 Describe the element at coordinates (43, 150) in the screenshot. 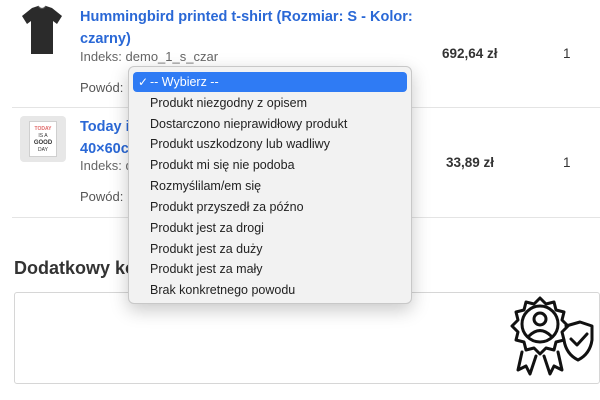

I see `poster-text-line: DAY` at that location.